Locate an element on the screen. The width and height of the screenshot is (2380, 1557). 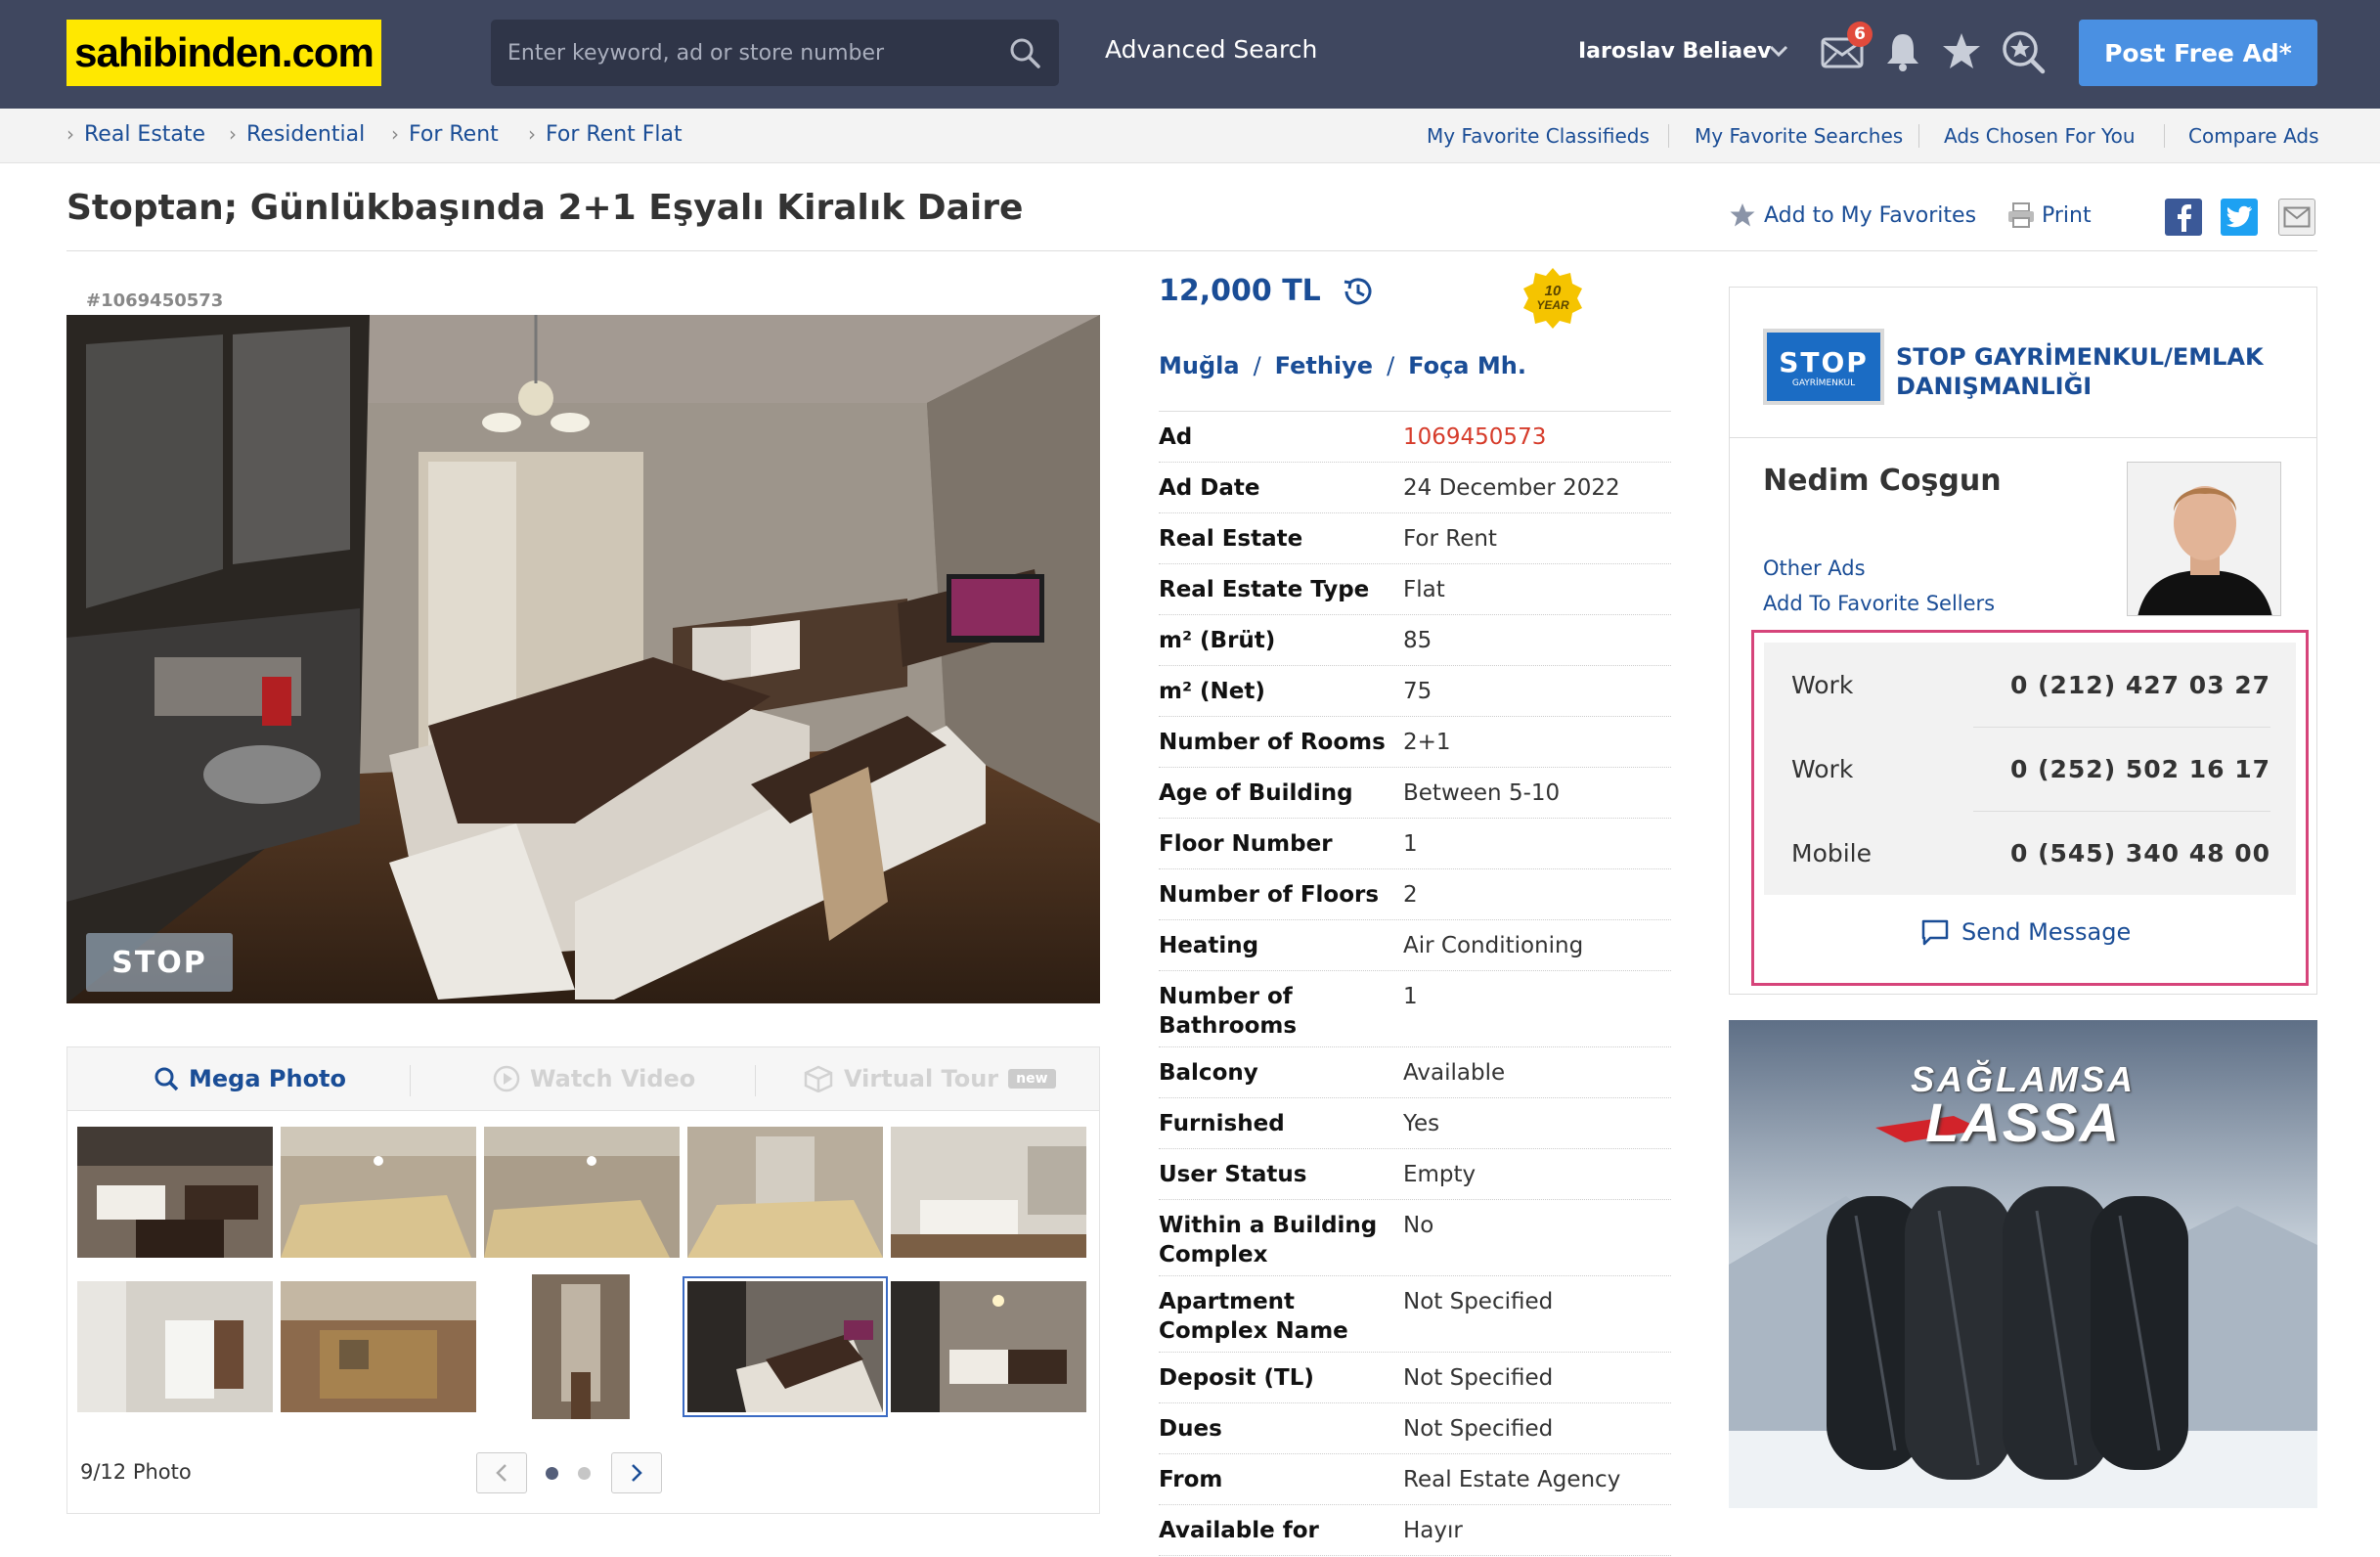
store-logo: STOP GAYRİMENKUL is located at coordinates (1823, 367).